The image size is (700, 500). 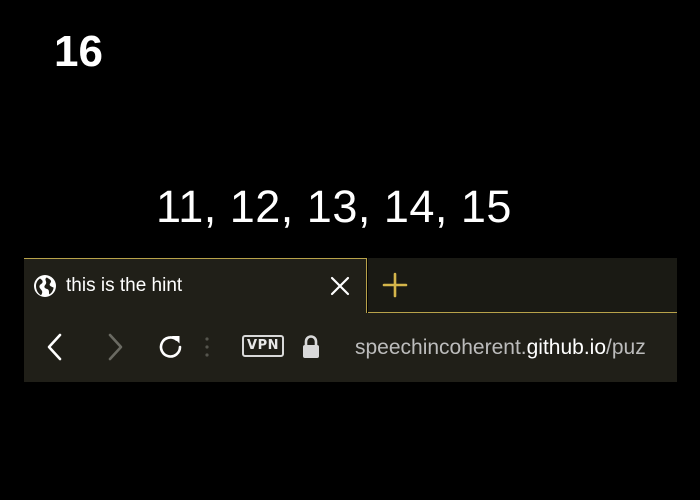 I want to click on close-icon, so click(x=340, y=286).